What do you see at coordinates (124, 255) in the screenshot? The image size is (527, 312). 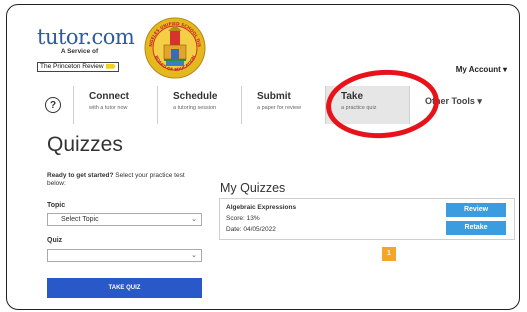 I see `quiz-select: ⌄` at bounding box center [124, 255].